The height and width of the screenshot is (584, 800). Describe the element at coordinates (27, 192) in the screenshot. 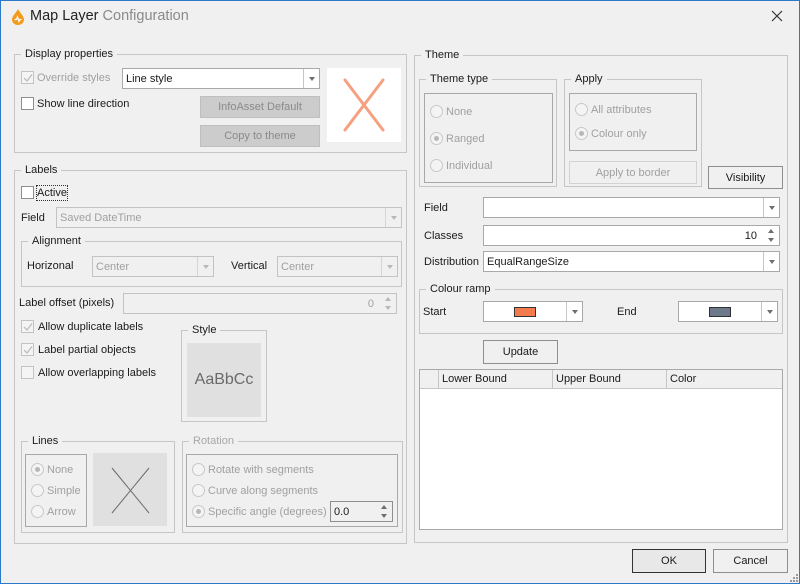

I see `active-checkbox` at that location.